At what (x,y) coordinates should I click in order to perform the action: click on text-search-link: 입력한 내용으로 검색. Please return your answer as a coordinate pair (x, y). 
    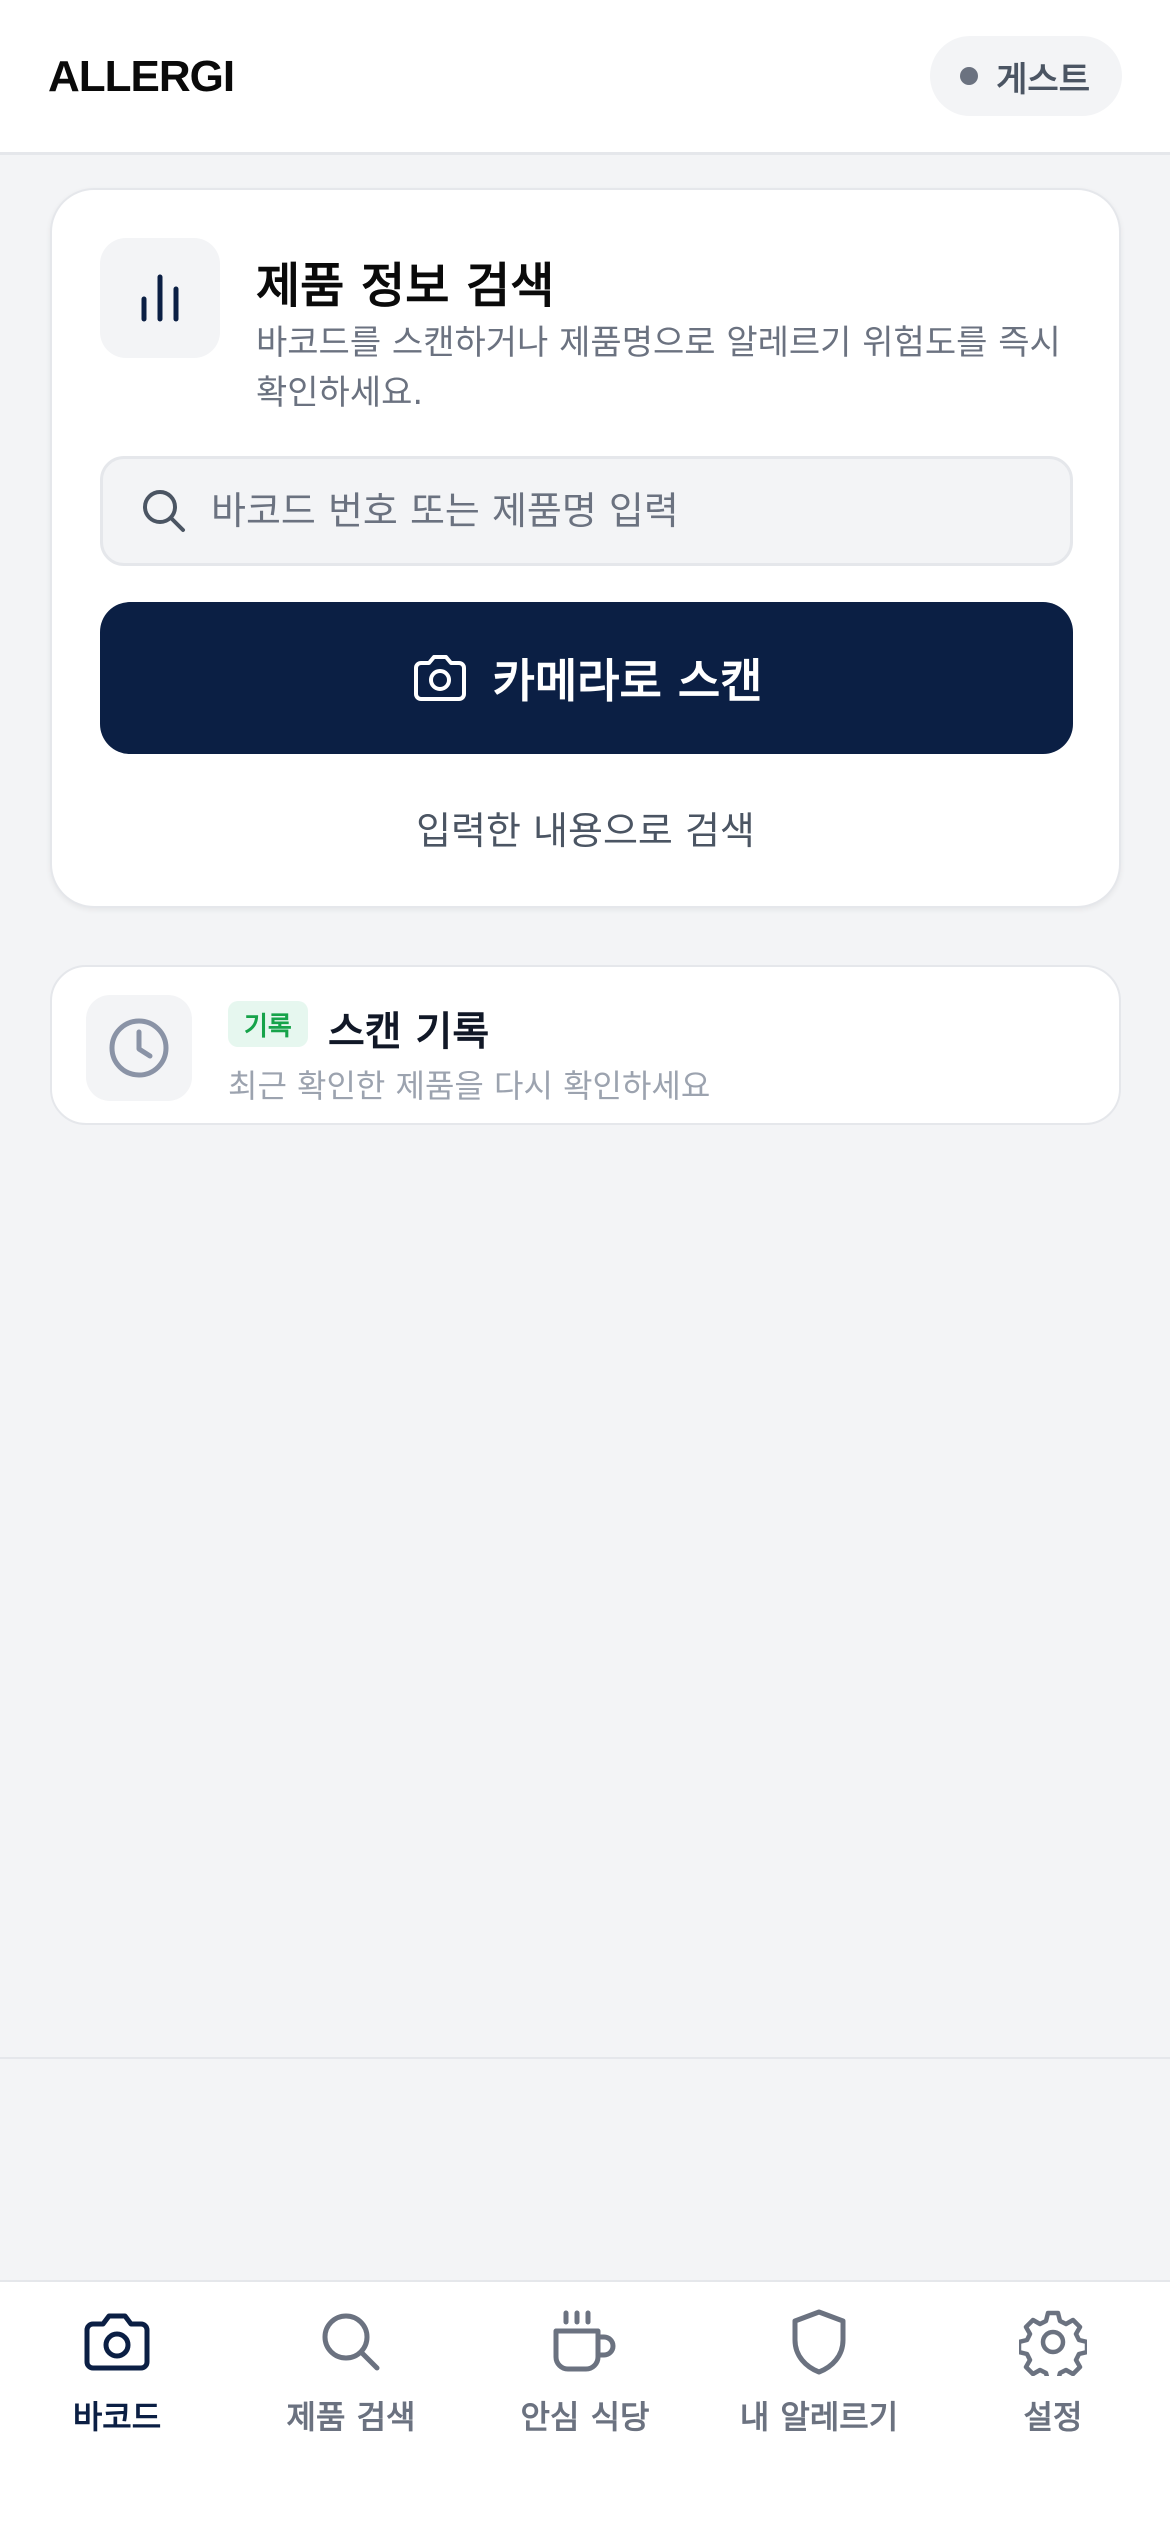
    Looking at the image, I should click on (585, 827).